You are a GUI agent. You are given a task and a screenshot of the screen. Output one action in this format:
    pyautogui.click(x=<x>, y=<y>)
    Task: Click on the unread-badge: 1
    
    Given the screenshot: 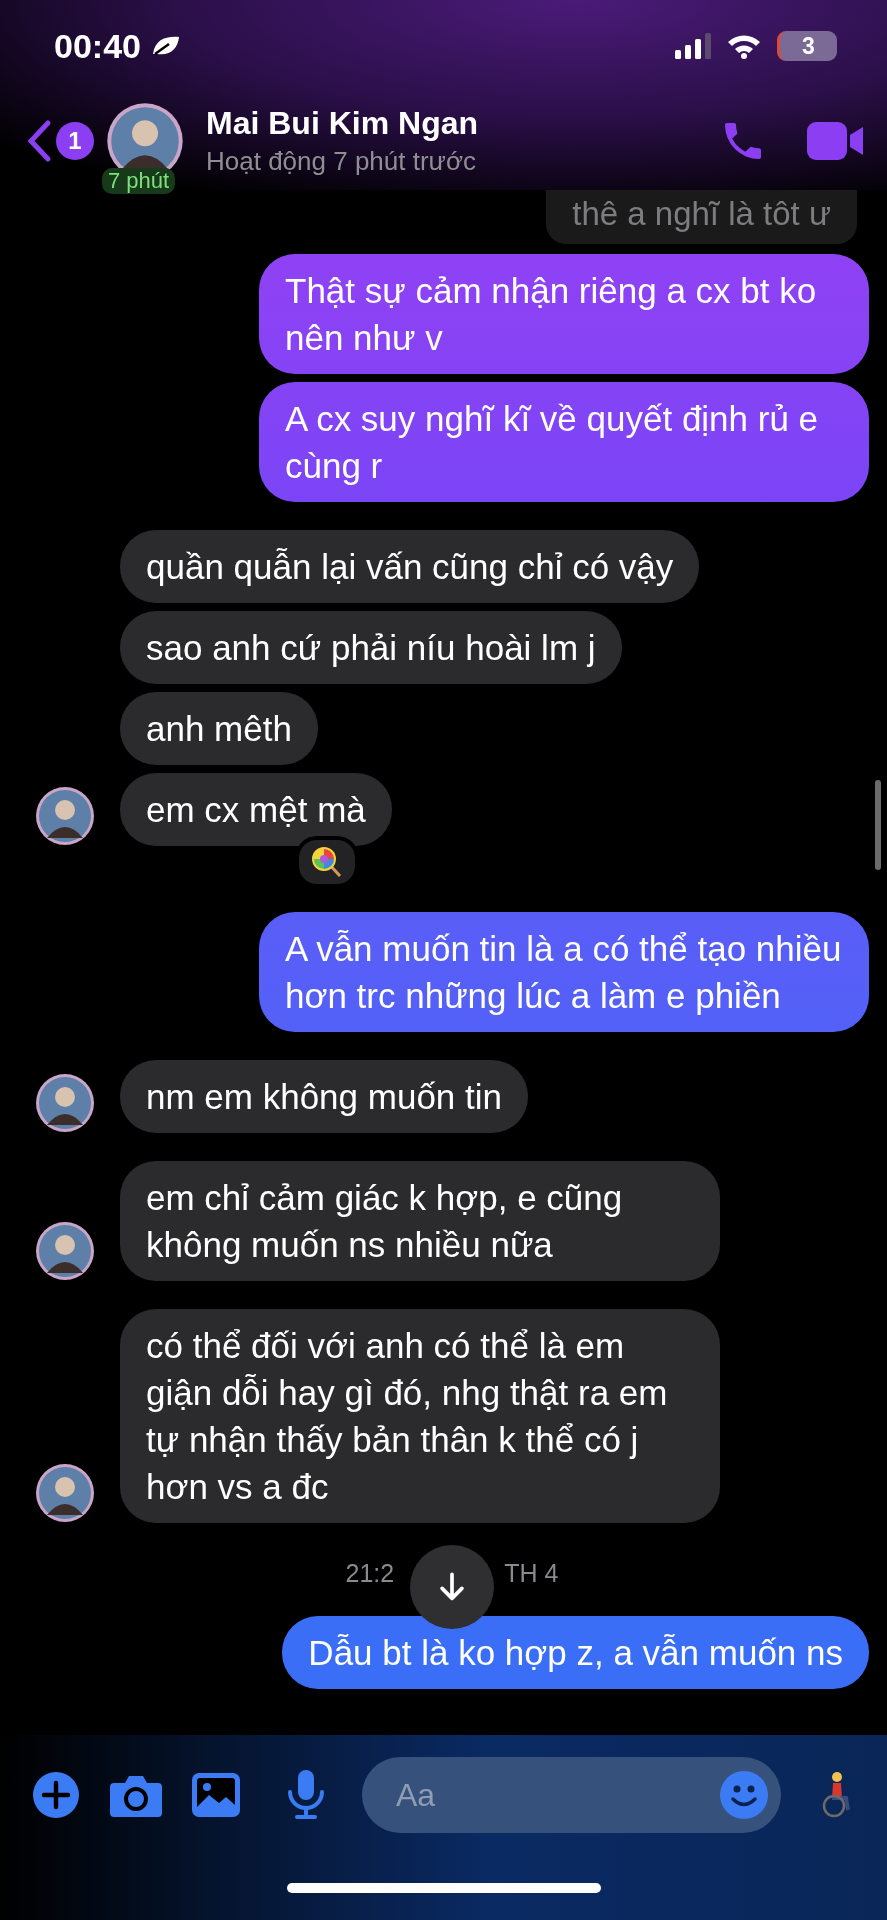 What is the action you would take?
    pyautogui.click(x=75, y=141)
    